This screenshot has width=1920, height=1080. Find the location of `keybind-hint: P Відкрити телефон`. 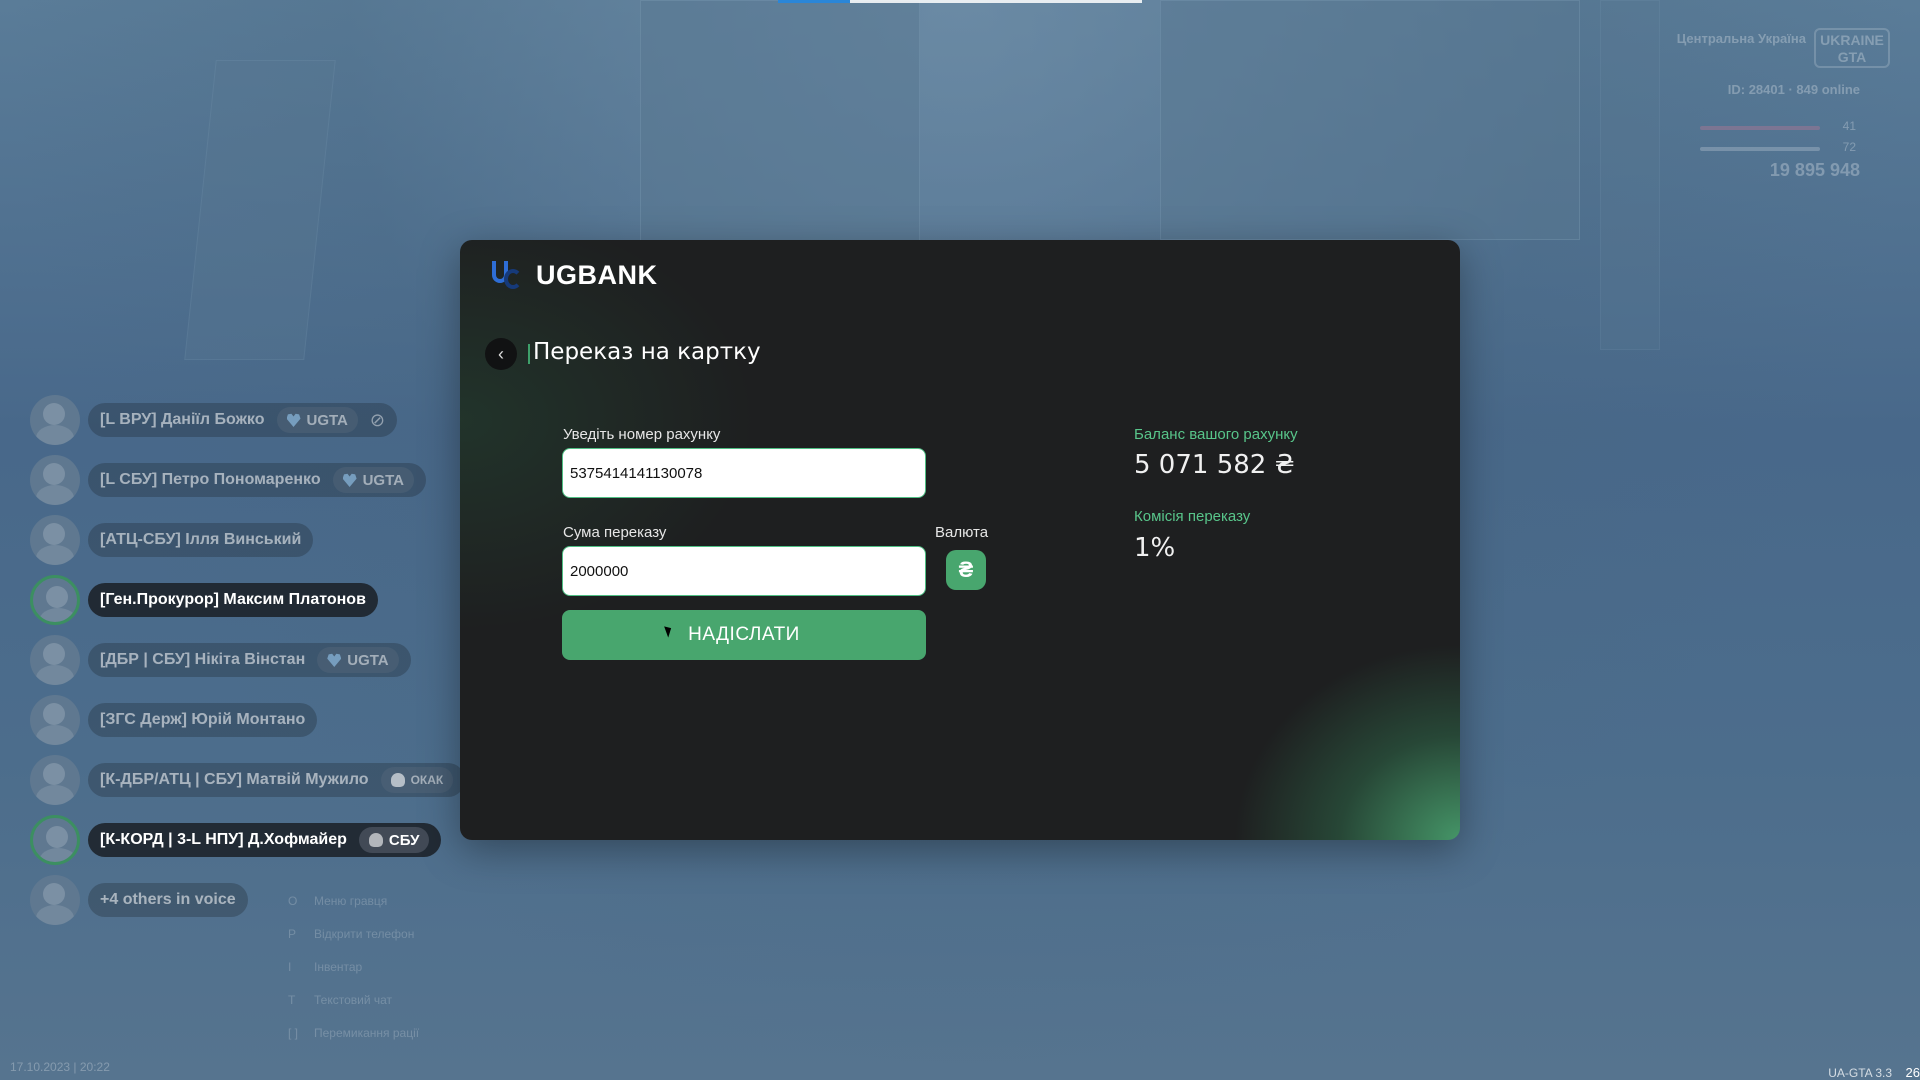

keybind-hint: P Відкрити телефон is located at coordinates (353, 934).